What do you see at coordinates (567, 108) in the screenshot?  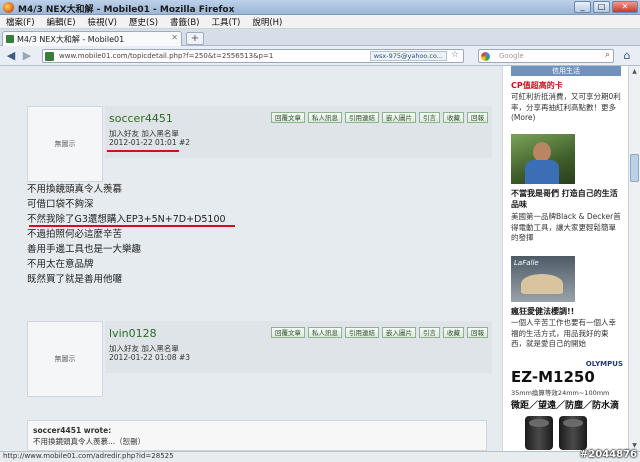 I see `ad-description: 可紅利折抵消費，又可享分期0利率，分享再抽紅利高點數！更多(More)` at bounding box center [567, 108].